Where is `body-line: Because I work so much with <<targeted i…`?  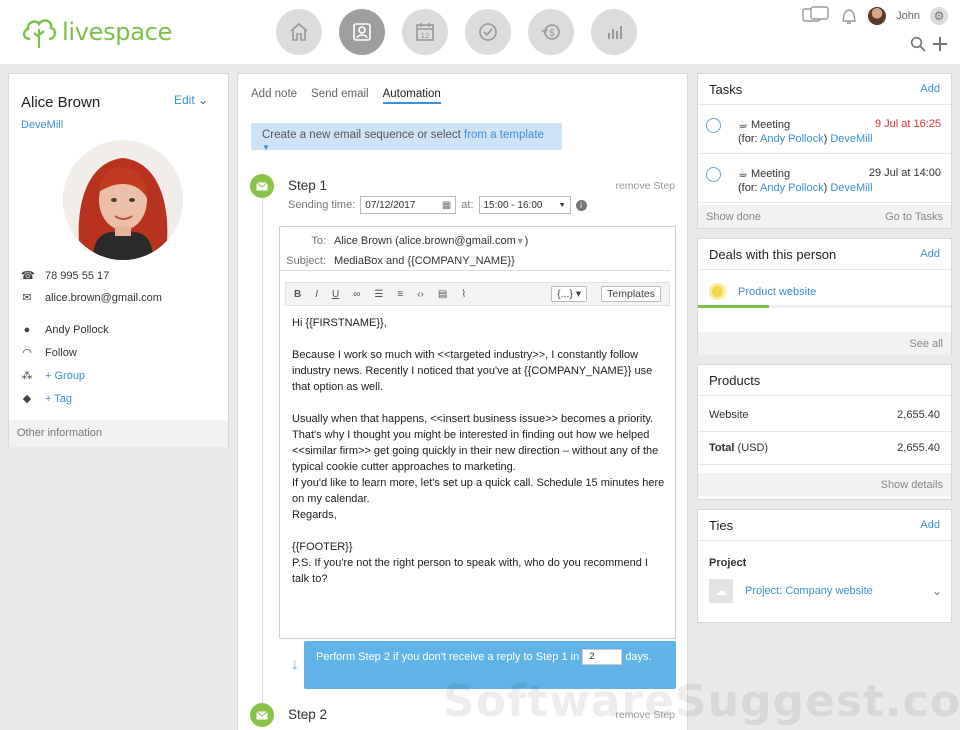
body-line: Because I work so much with <<targeted i… is located at coordinates (472, 371).